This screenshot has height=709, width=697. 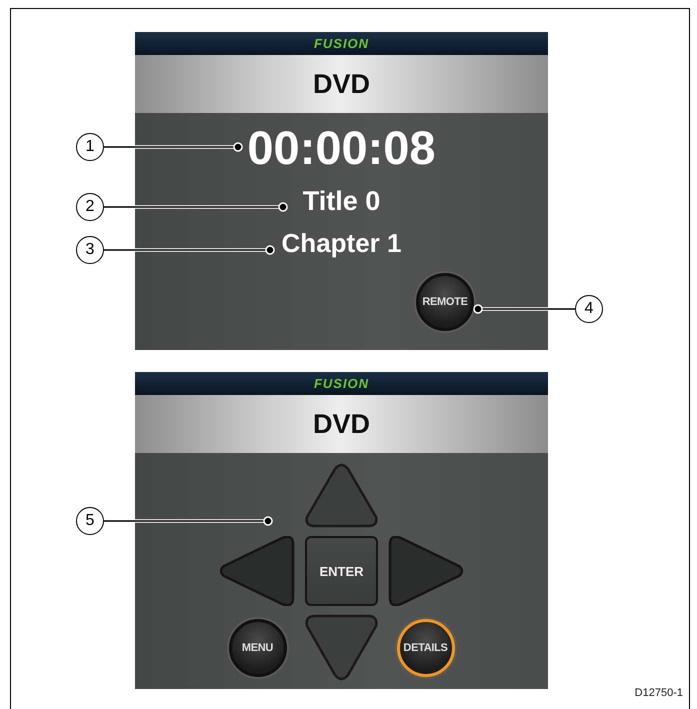 I want to click on up-triangle-icon, so click(x=341, y=495).